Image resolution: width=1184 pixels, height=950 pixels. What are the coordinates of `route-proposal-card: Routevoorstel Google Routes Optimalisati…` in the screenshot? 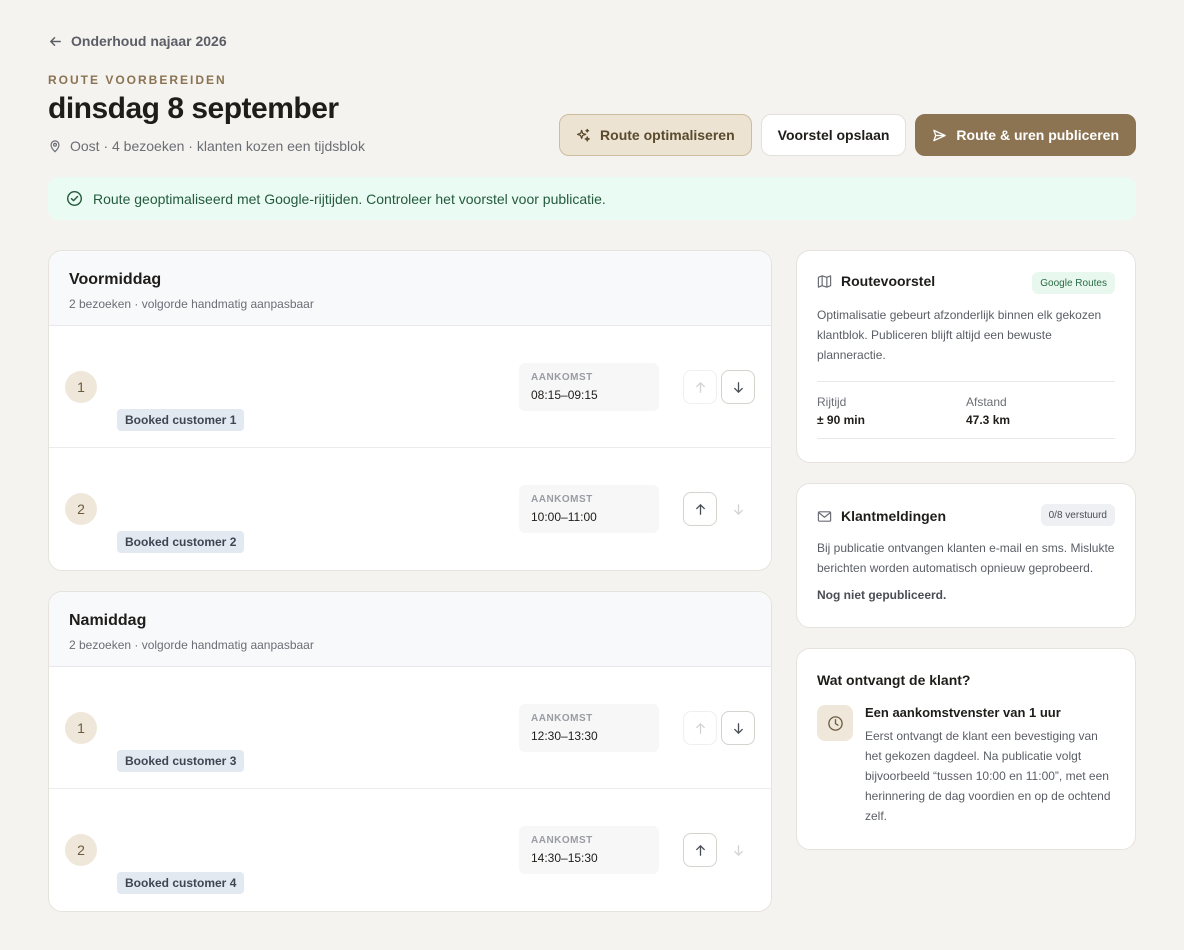 It's located at (966, 356).